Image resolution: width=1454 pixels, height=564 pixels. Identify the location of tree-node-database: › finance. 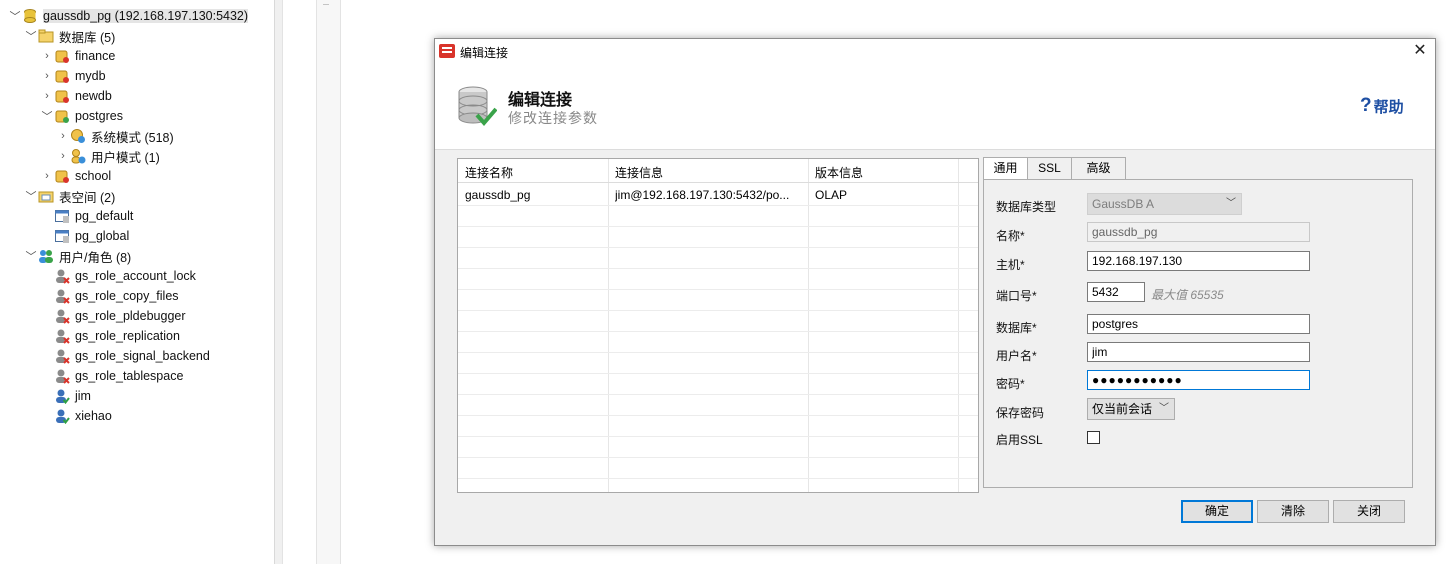
(77, 56).